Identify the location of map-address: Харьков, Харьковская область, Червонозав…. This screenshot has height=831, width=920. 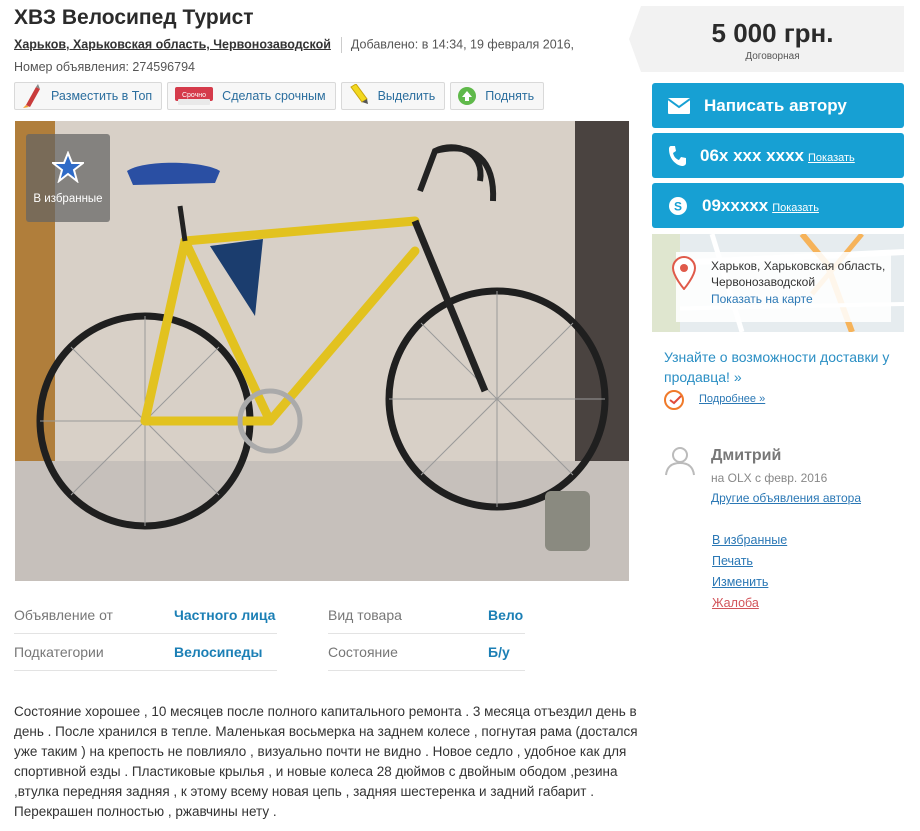
(798, 274).